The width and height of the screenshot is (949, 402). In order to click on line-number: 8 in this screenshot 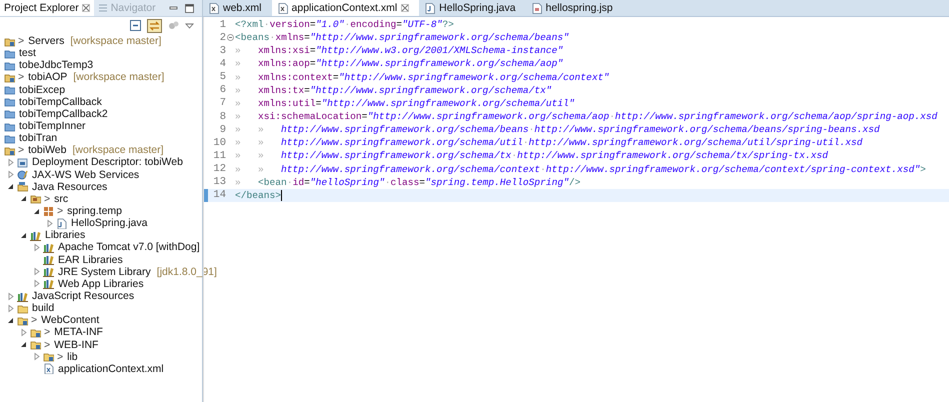, I will do `click(223, 116)`.